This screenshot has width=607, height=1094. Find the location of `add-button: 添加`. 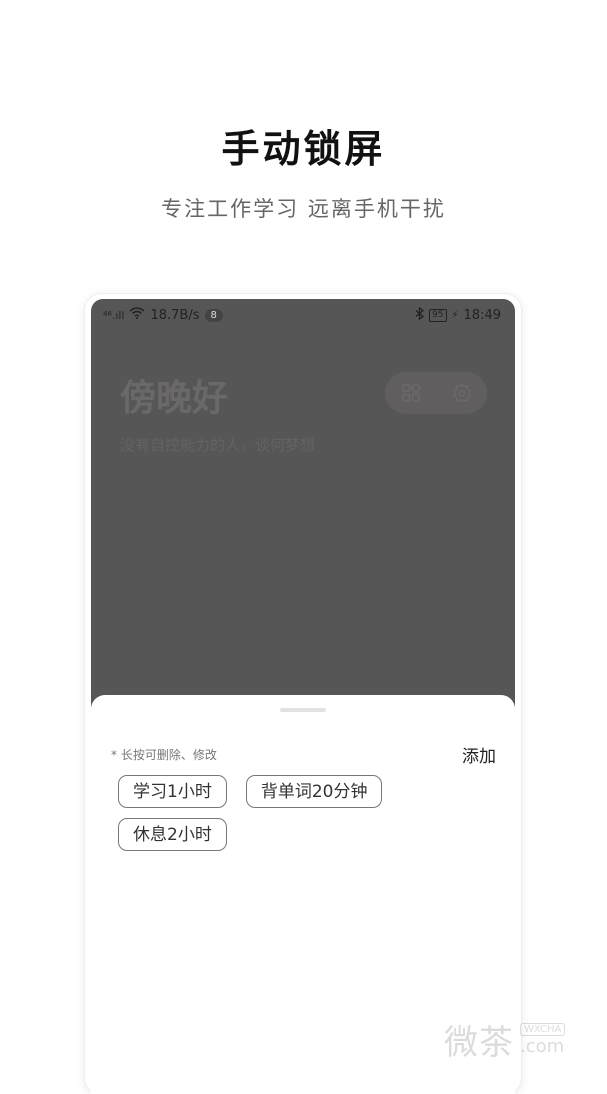

add-button: 添加 is located at coordinates (479, 754).